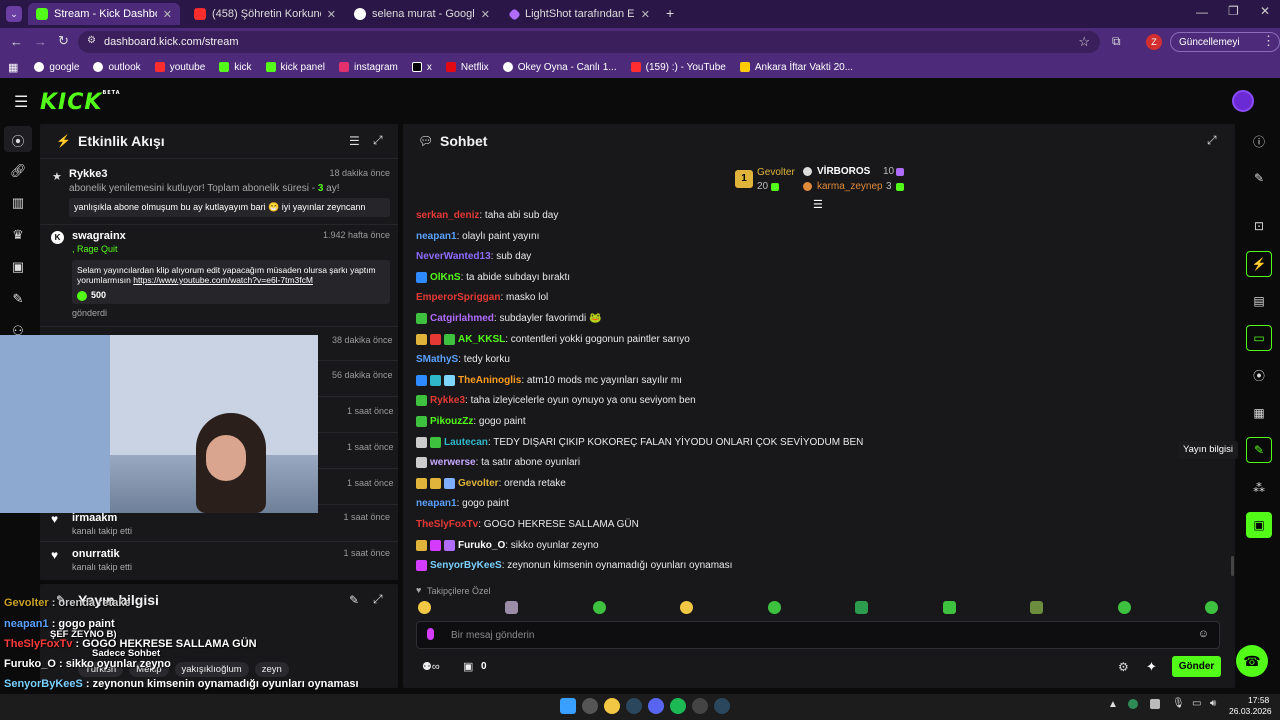  I want to click on send-button: Gönder, so click(1196, 666).